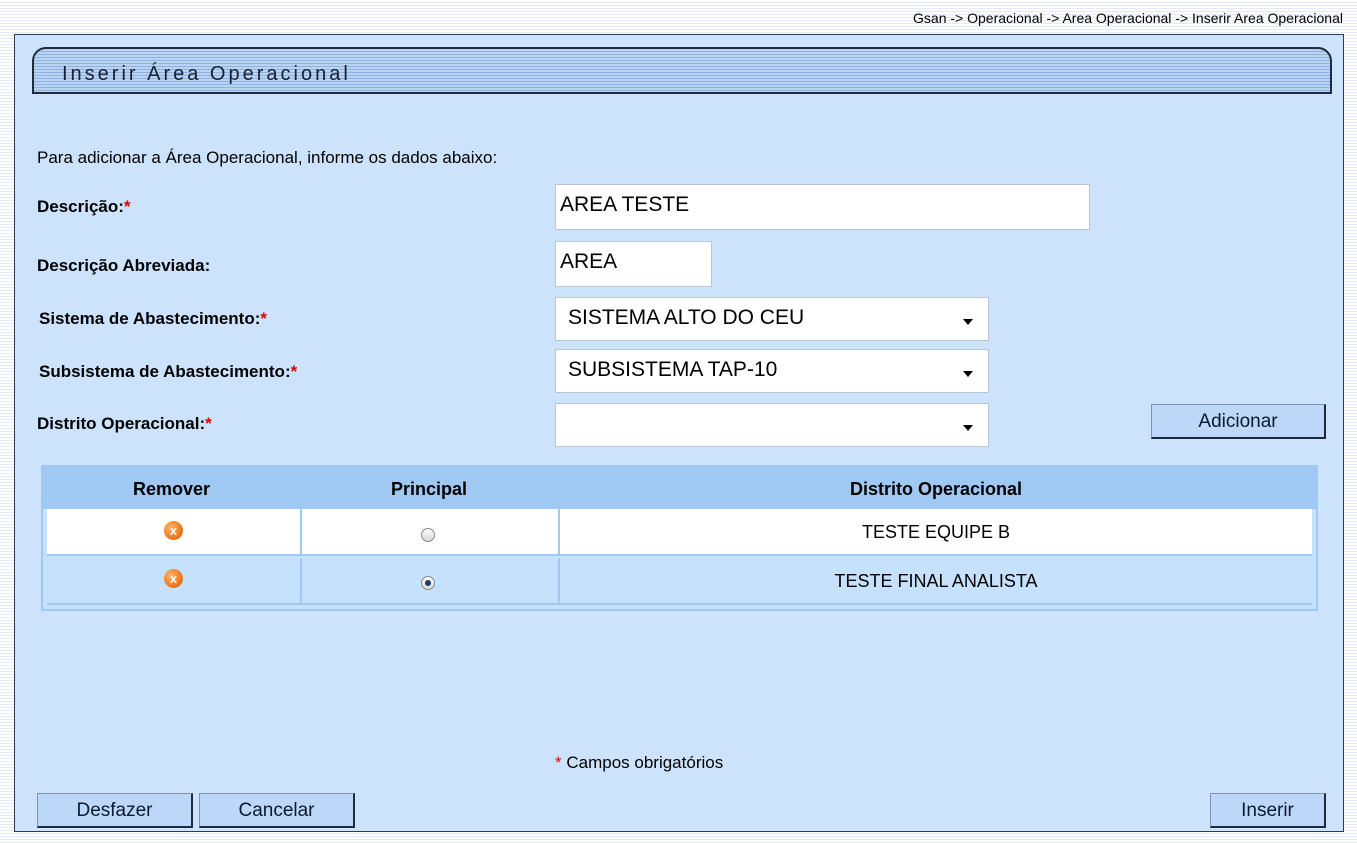 This screenshot has height=843, width=1357. I want to click on descricao-abreviada-input: AREA, so click(633, 264).